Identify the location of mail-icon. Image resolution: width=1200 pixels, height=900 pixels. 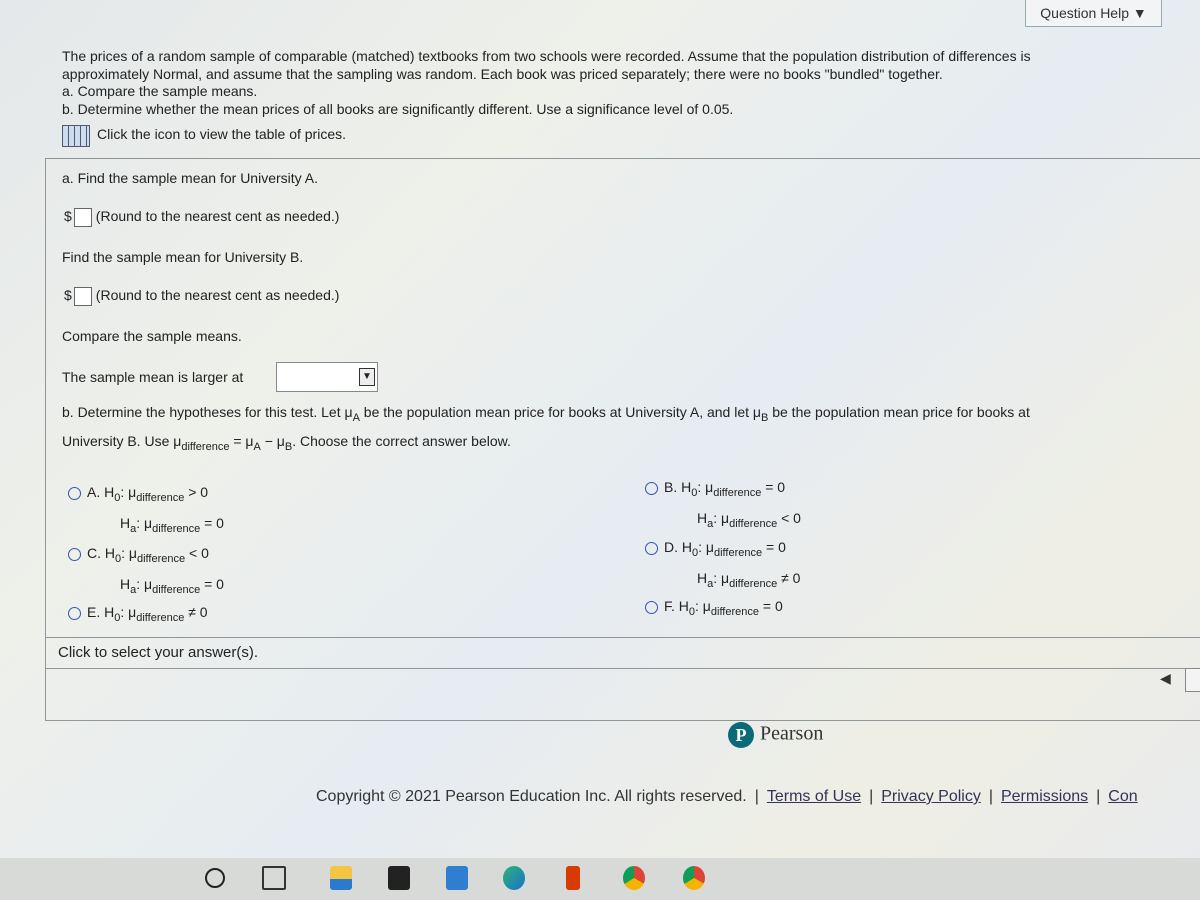
(457, 878).